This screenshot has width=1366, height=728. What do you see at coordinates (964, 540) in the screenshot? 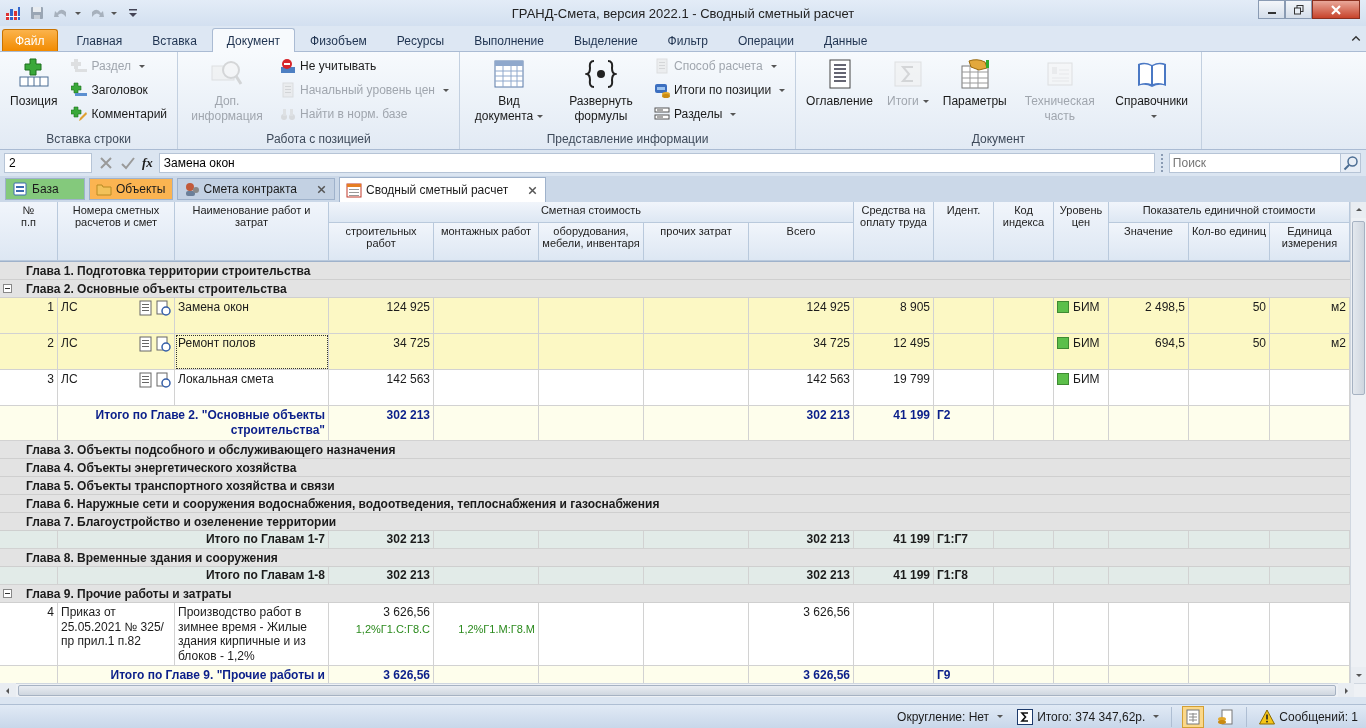
I see `table-cell: Г1:Г7` at bounding box center [964, 540].